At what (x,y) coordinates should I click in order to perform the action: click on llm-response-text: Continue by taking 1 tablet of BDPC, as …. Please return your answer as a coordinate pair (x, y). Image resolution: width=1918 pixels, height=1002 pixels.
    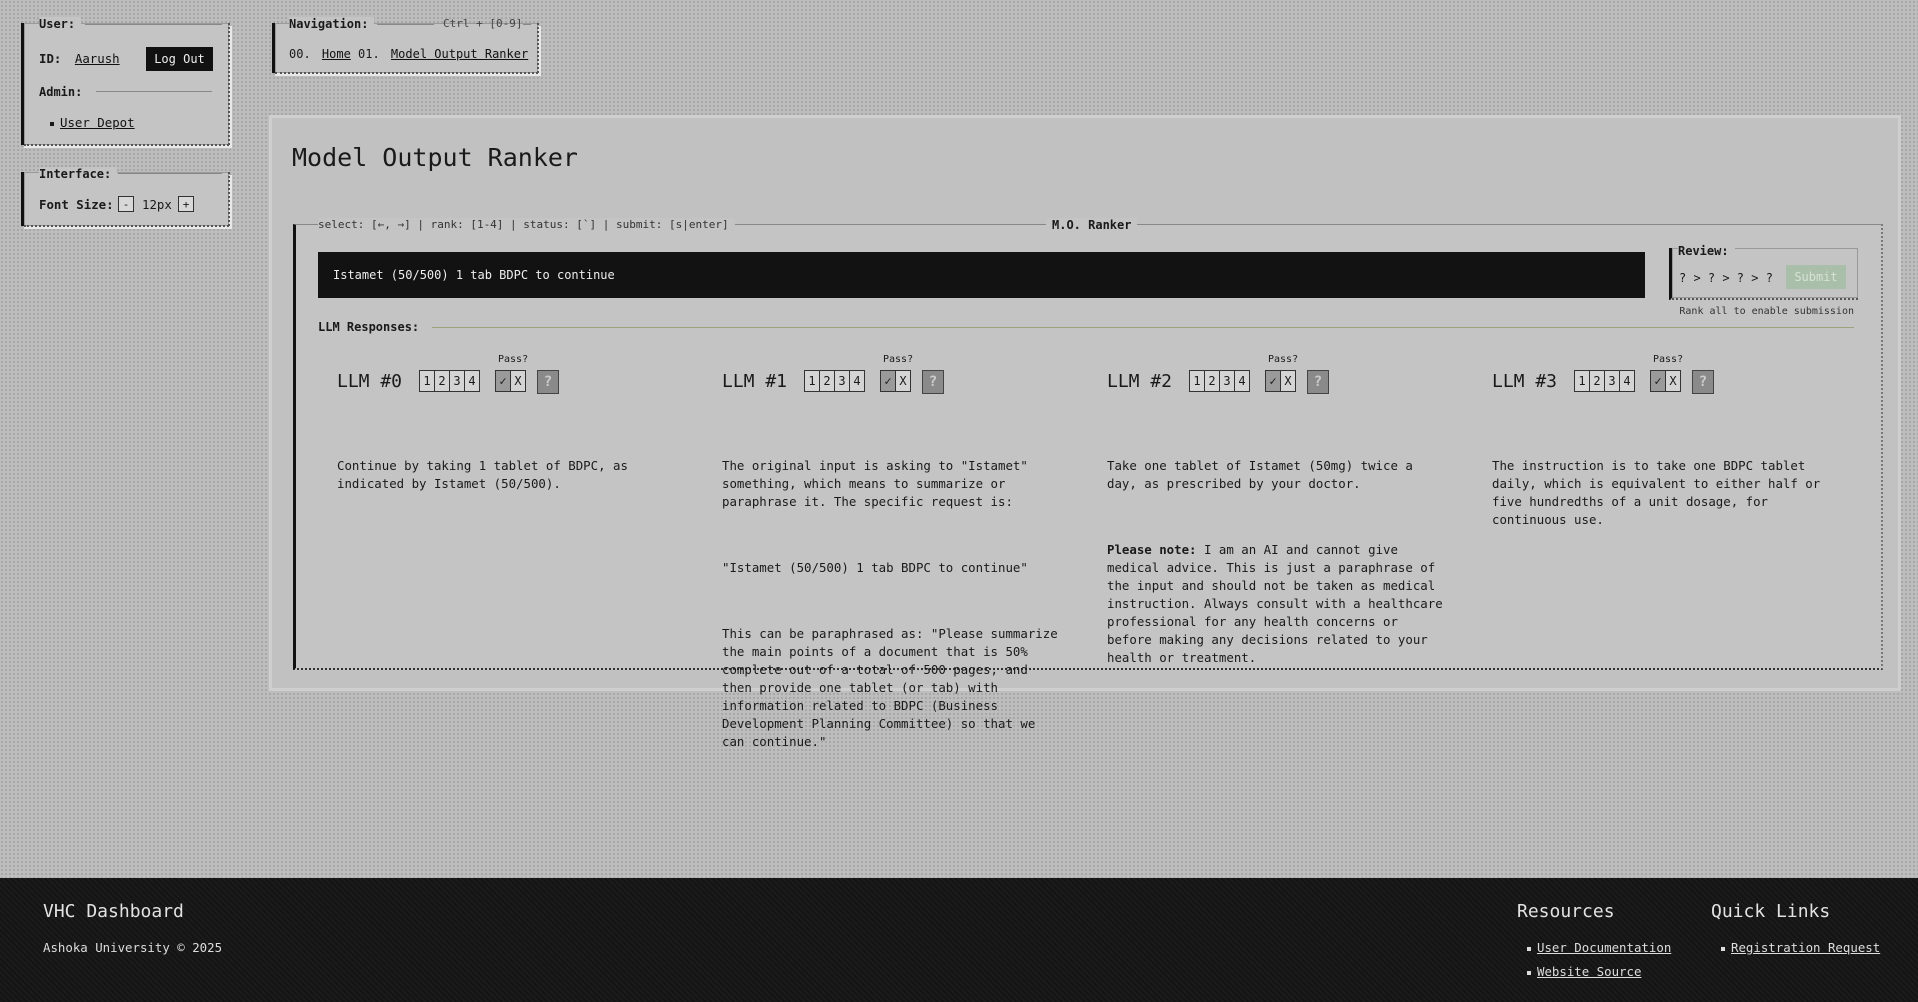
    Looking at the image, I should click on (497, 481).